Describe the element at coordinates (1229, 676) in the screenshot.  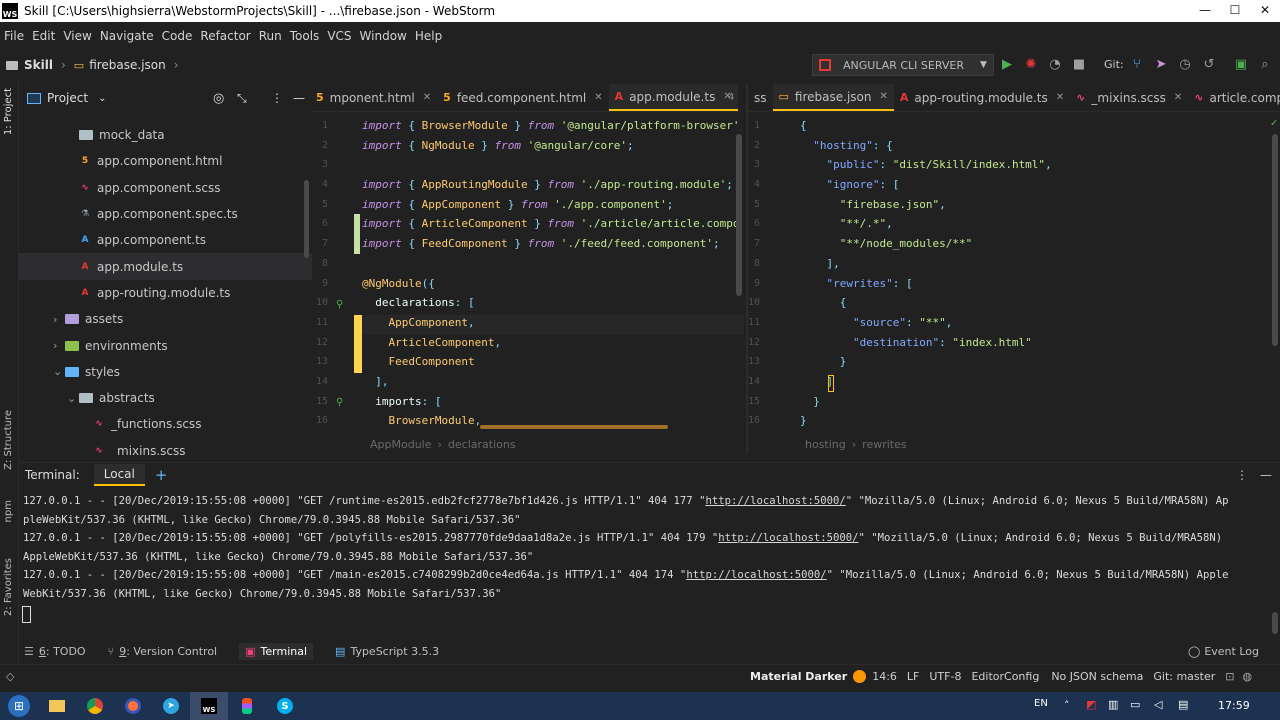
I see `lock-icon: ⊡` at that location.